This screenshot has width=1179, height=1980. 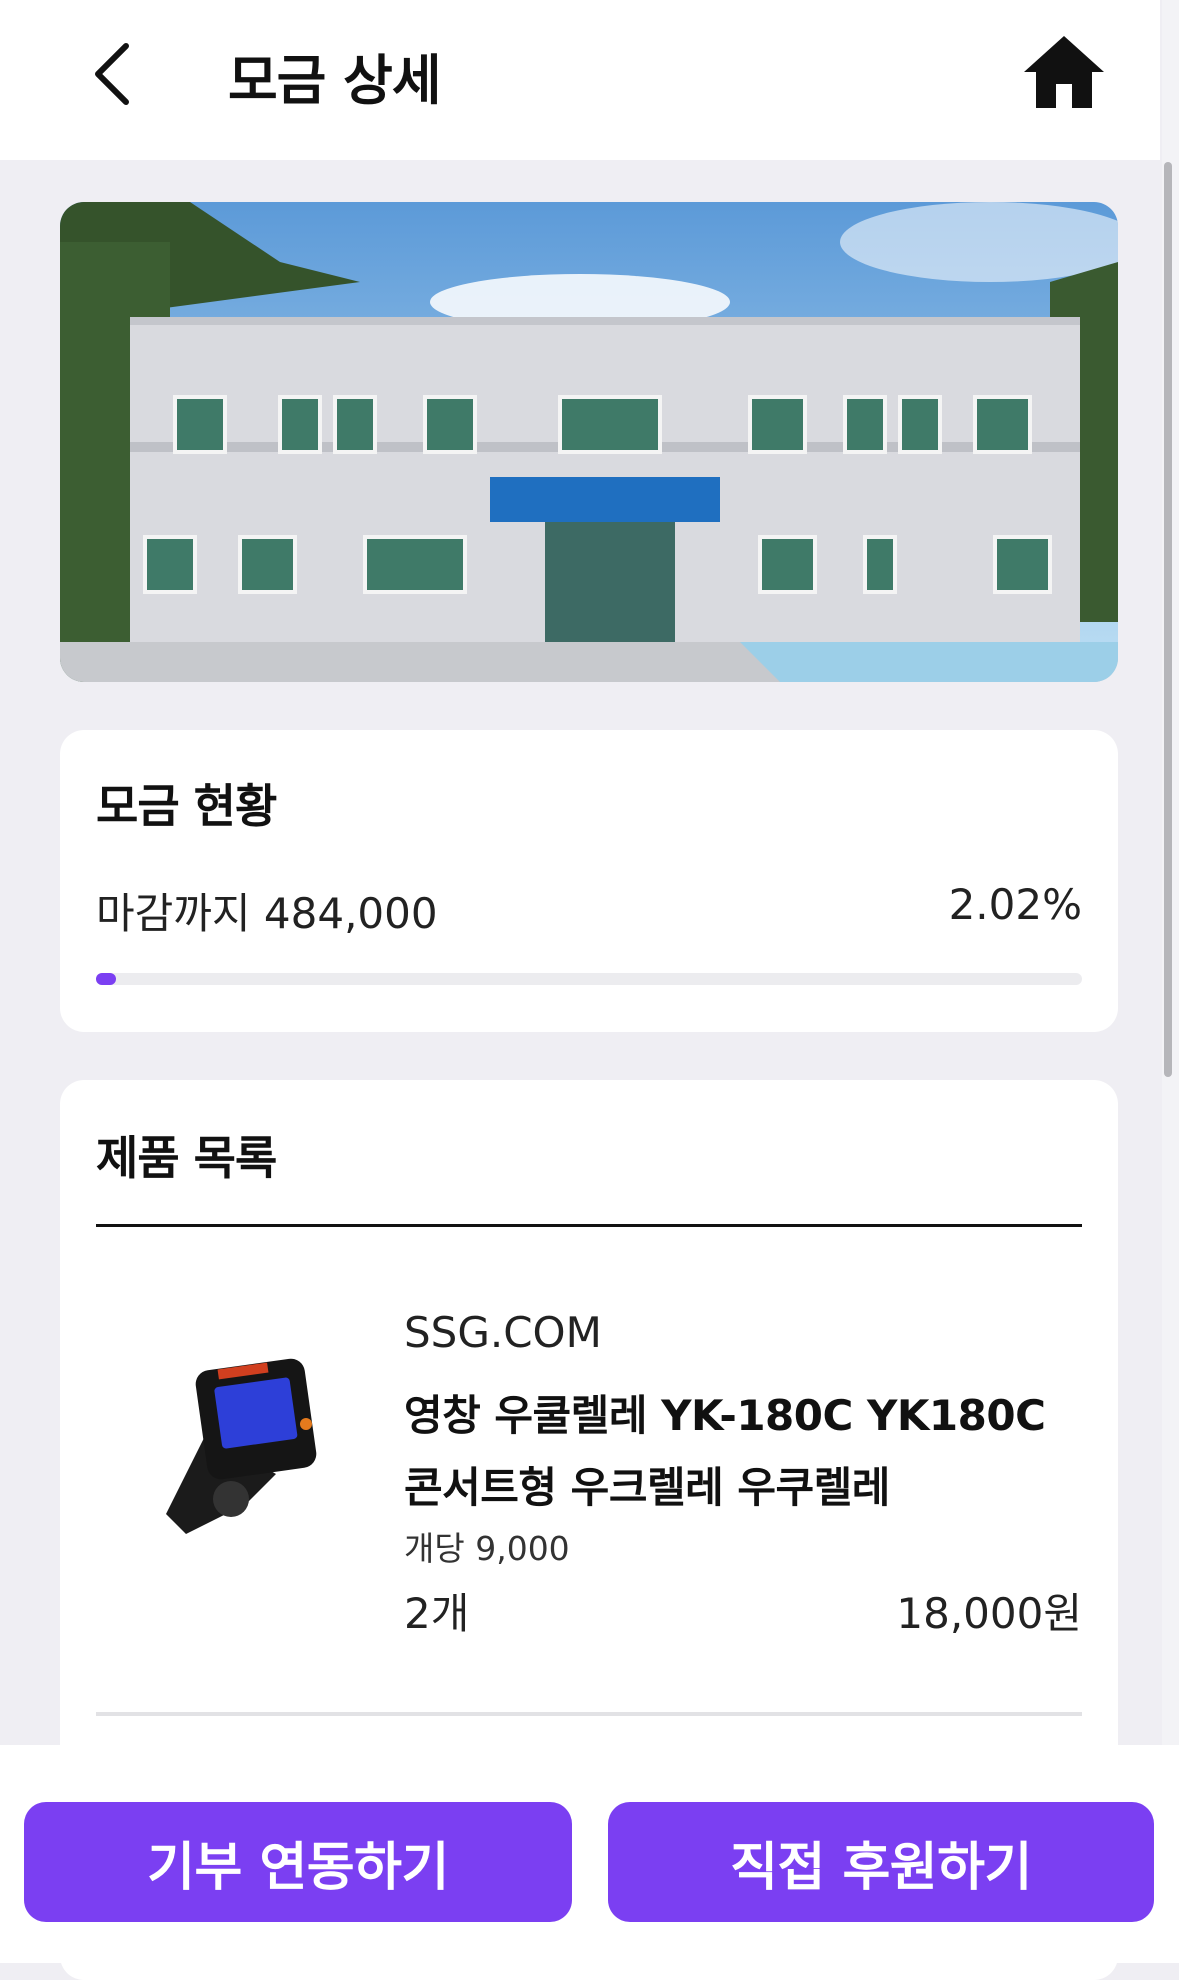 I want to click on home-icon, so click(x=1064, y=72).